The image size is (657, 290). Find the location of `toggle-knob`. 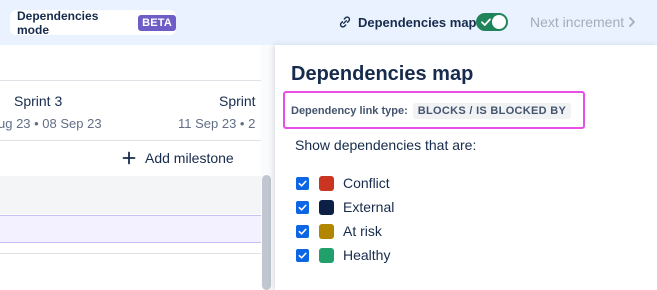

toggle-knob is located at coordinates (499, 22).